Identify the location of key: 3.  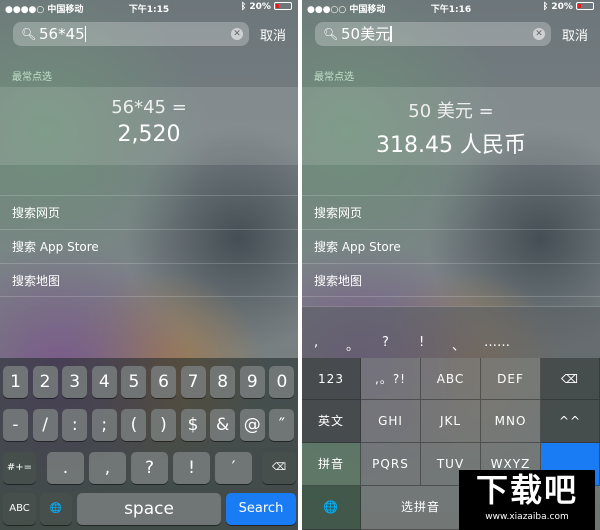
(75, 382).